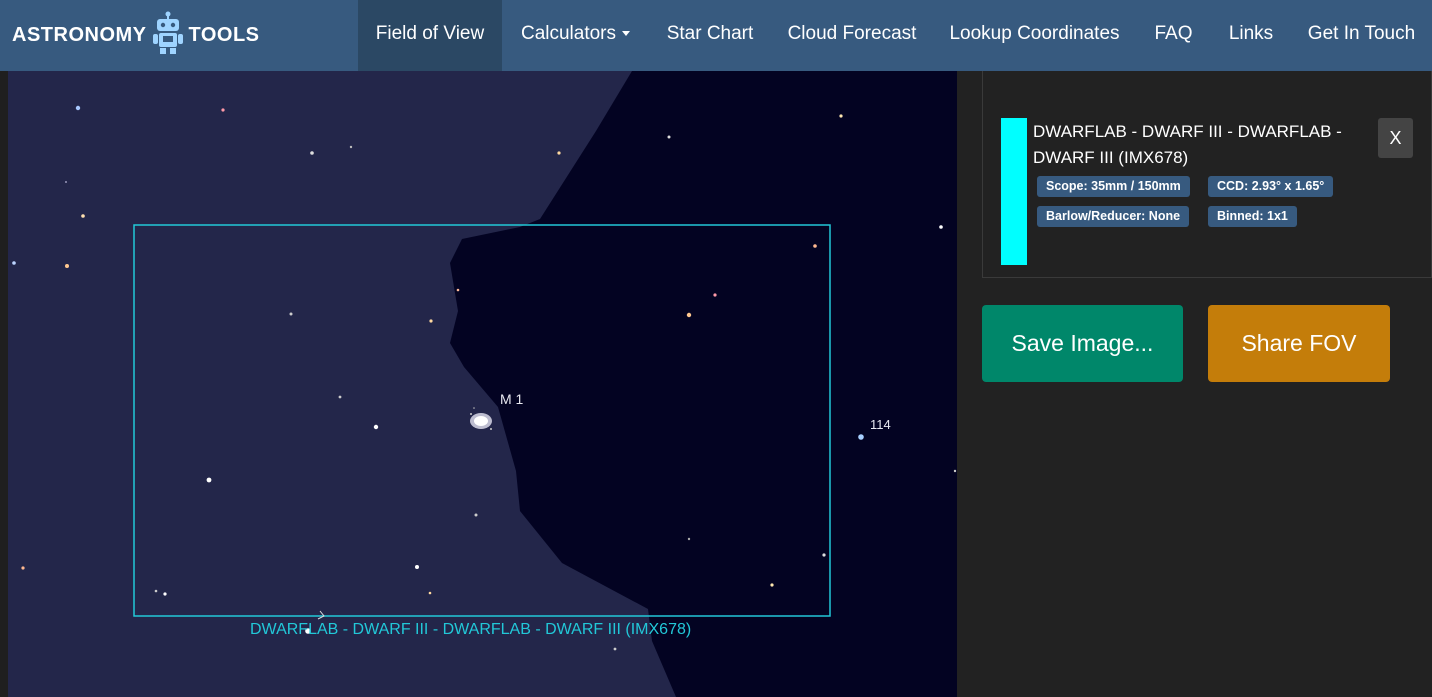 Image resolution: width=1432 pixels, height=697 pixels. I want to click on remove-equipment-button: X, so click(1395, 138).